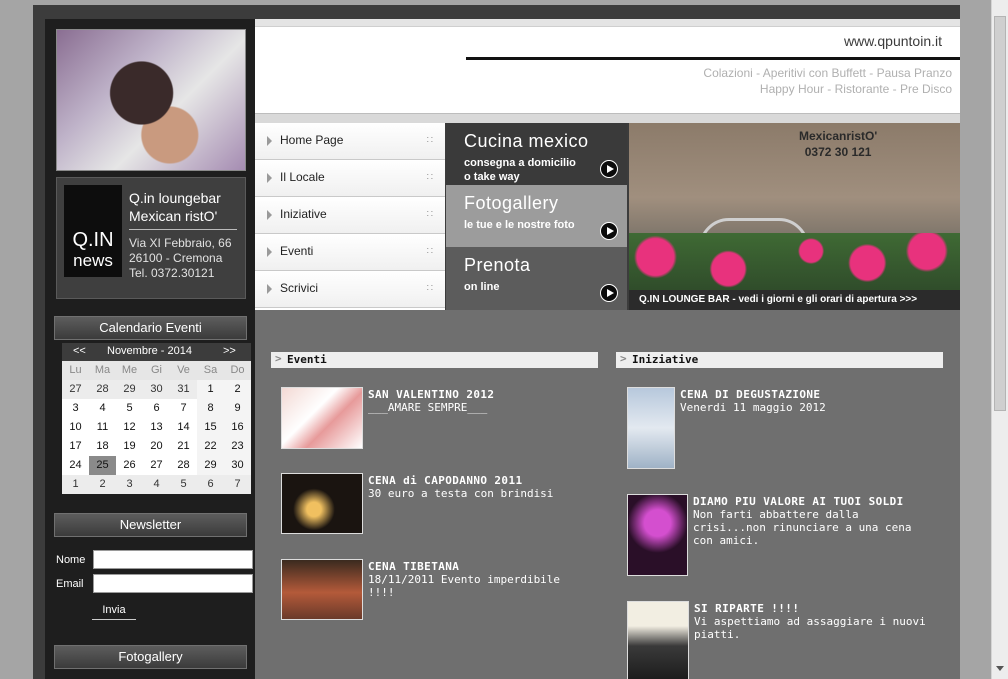 This screenshot has width=1008, height=679. Describe the element at coordinates (492, 177) in the screenshot. I see `promo-tile-subtitle-line: o take way` at that location.